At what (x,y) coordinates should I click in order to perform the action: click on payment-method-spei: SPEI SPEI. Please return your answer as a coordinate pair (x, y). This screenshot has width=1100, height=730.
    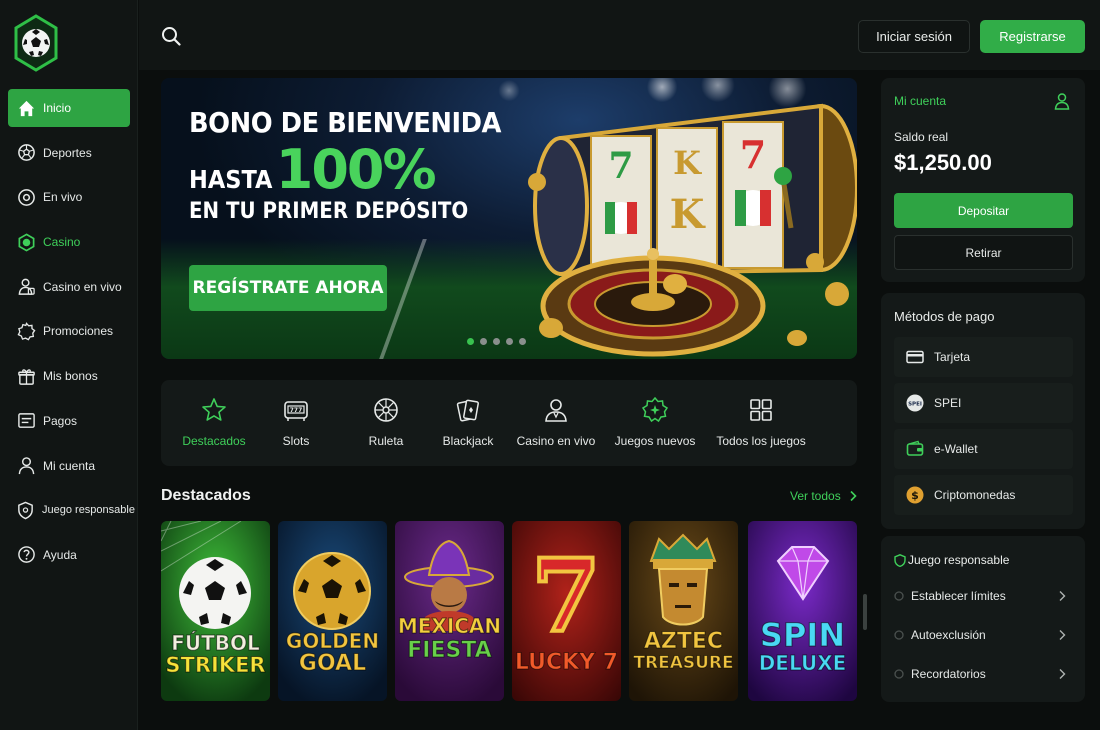
    Looking at the image, I should click on (983, 403).